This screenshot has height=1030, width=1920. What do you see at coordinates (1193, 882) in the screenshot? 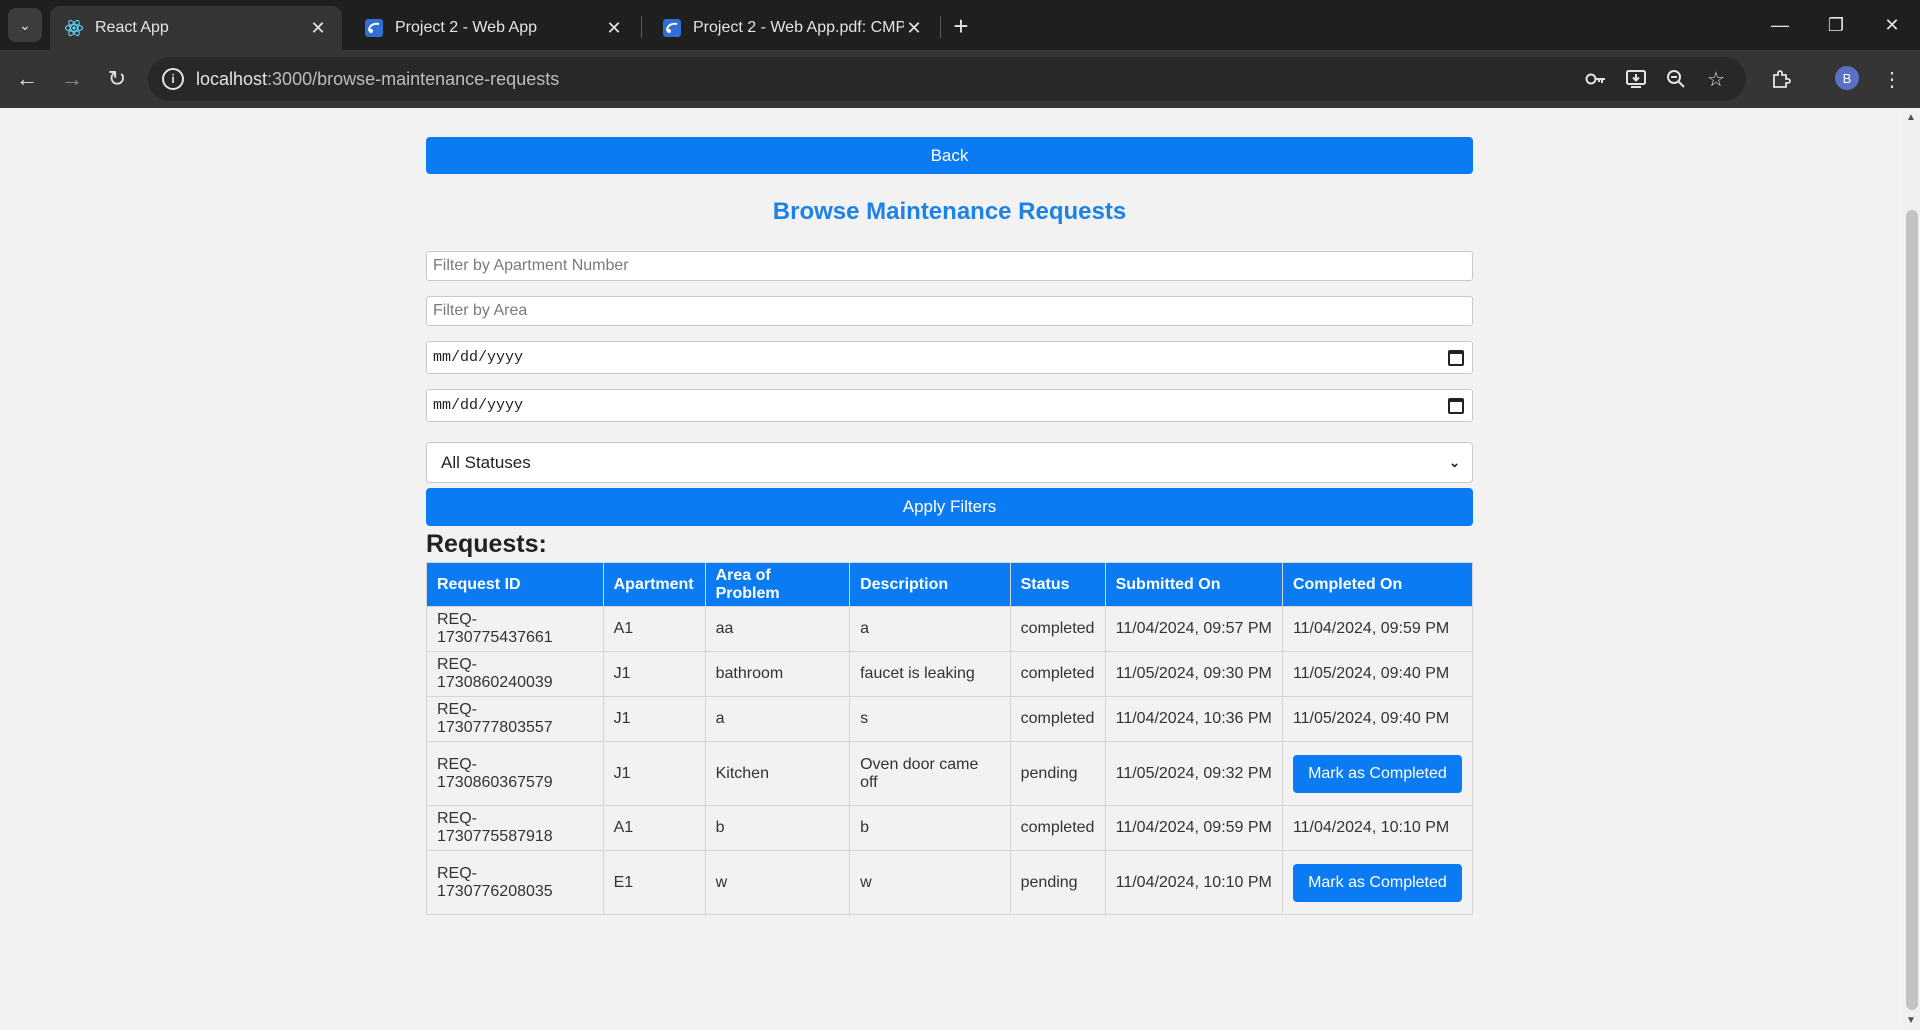
I see `cell-submitted-on: 11/04/2024, 10:10 PM` at bounding box center [1193, 882].